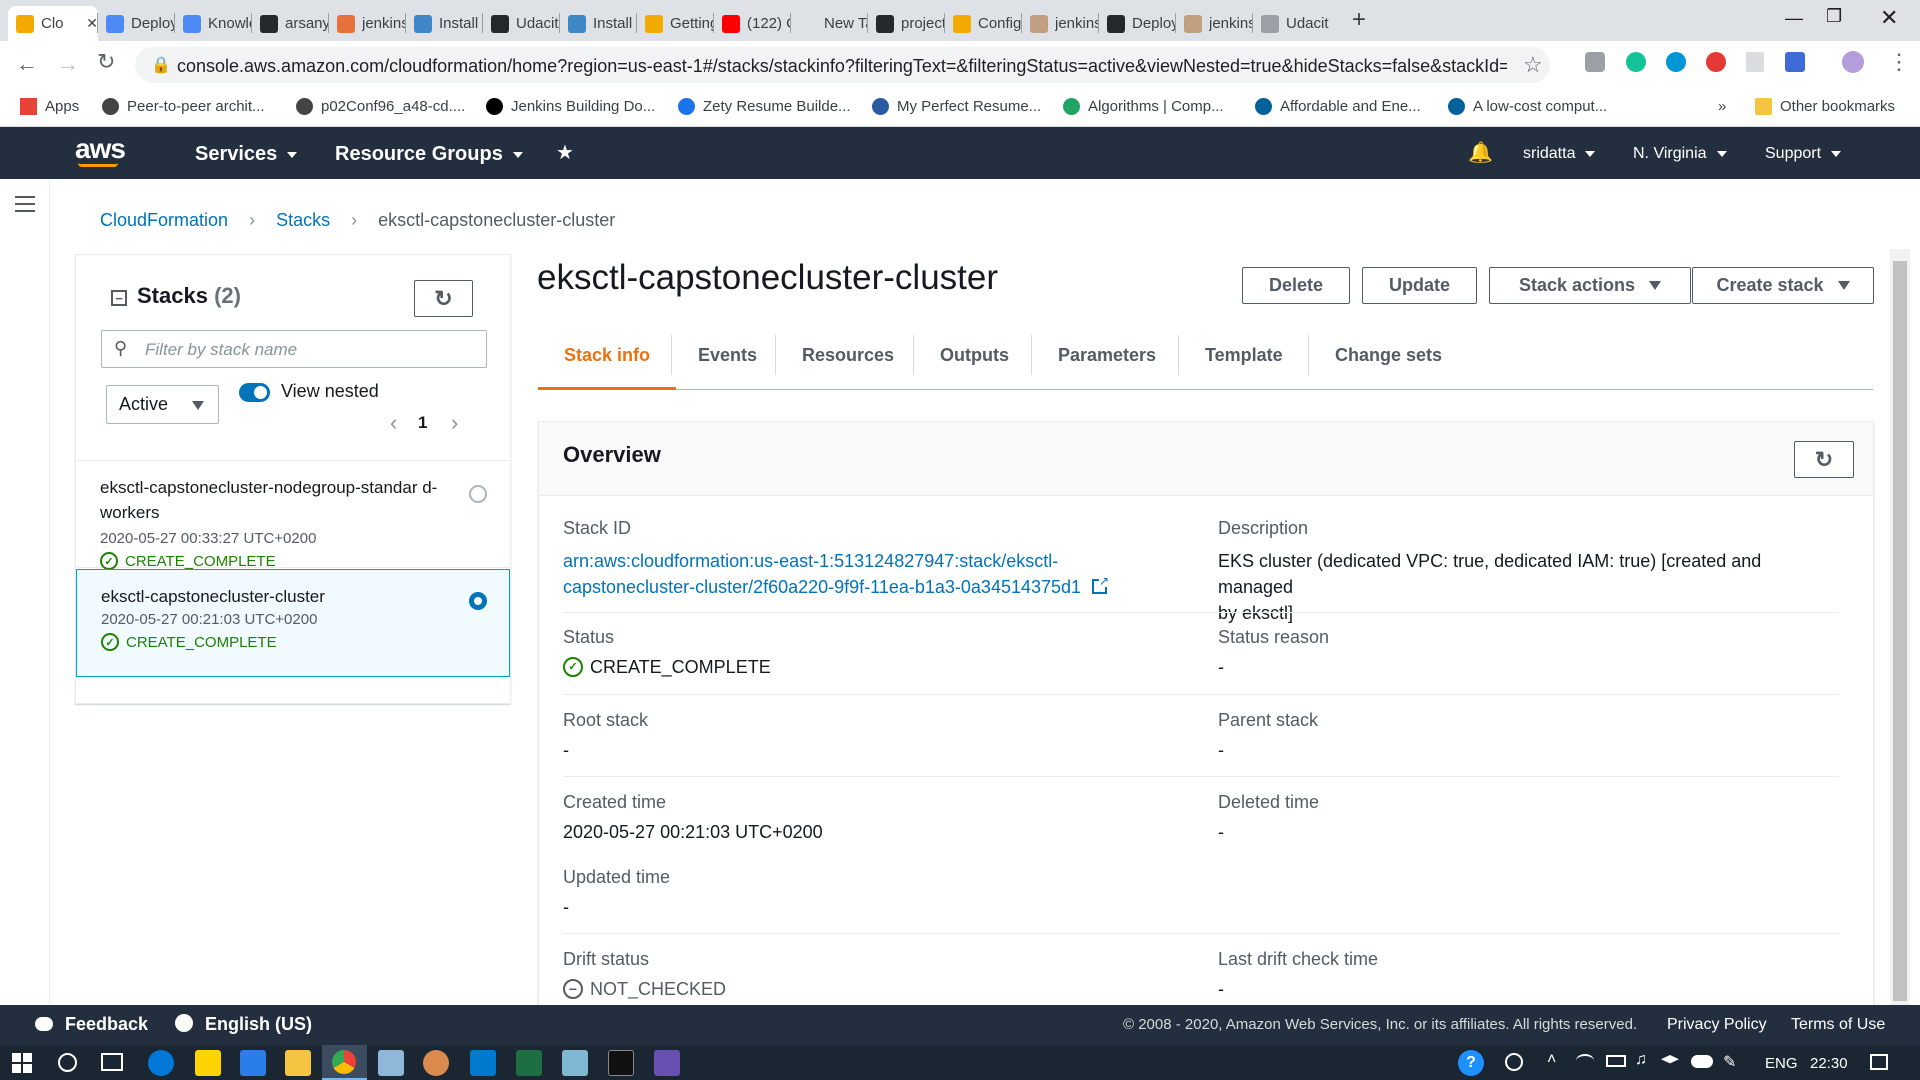 Image resolution: width=1920 pixels, height=1080 pixels. What do you see at coordinates (478, 494) in the screenshot?
I see `stack-radio` at bounding box center [478, 494].